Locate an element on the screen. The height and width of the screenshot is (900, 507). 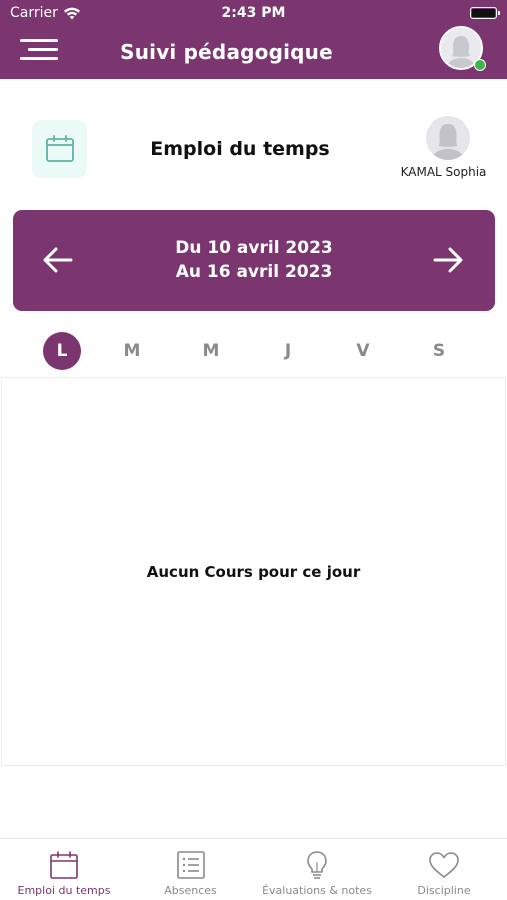
tab-label: Discipline is located at coordinates (444, 890).